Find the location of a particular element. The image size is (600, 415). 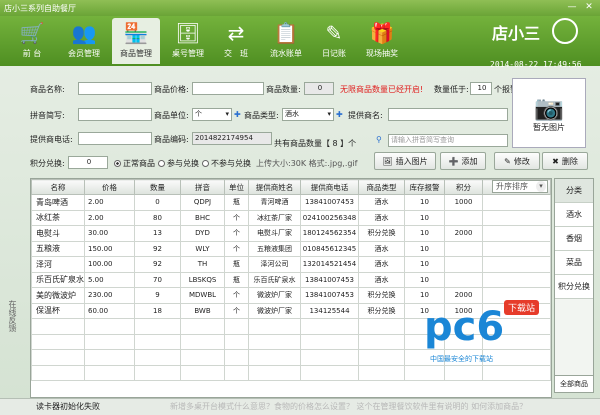

table-row: 五粮液 150.00 92 WLY 个五粮液集团 010845612345 酒水 10 is located at coordinates (291, 248).